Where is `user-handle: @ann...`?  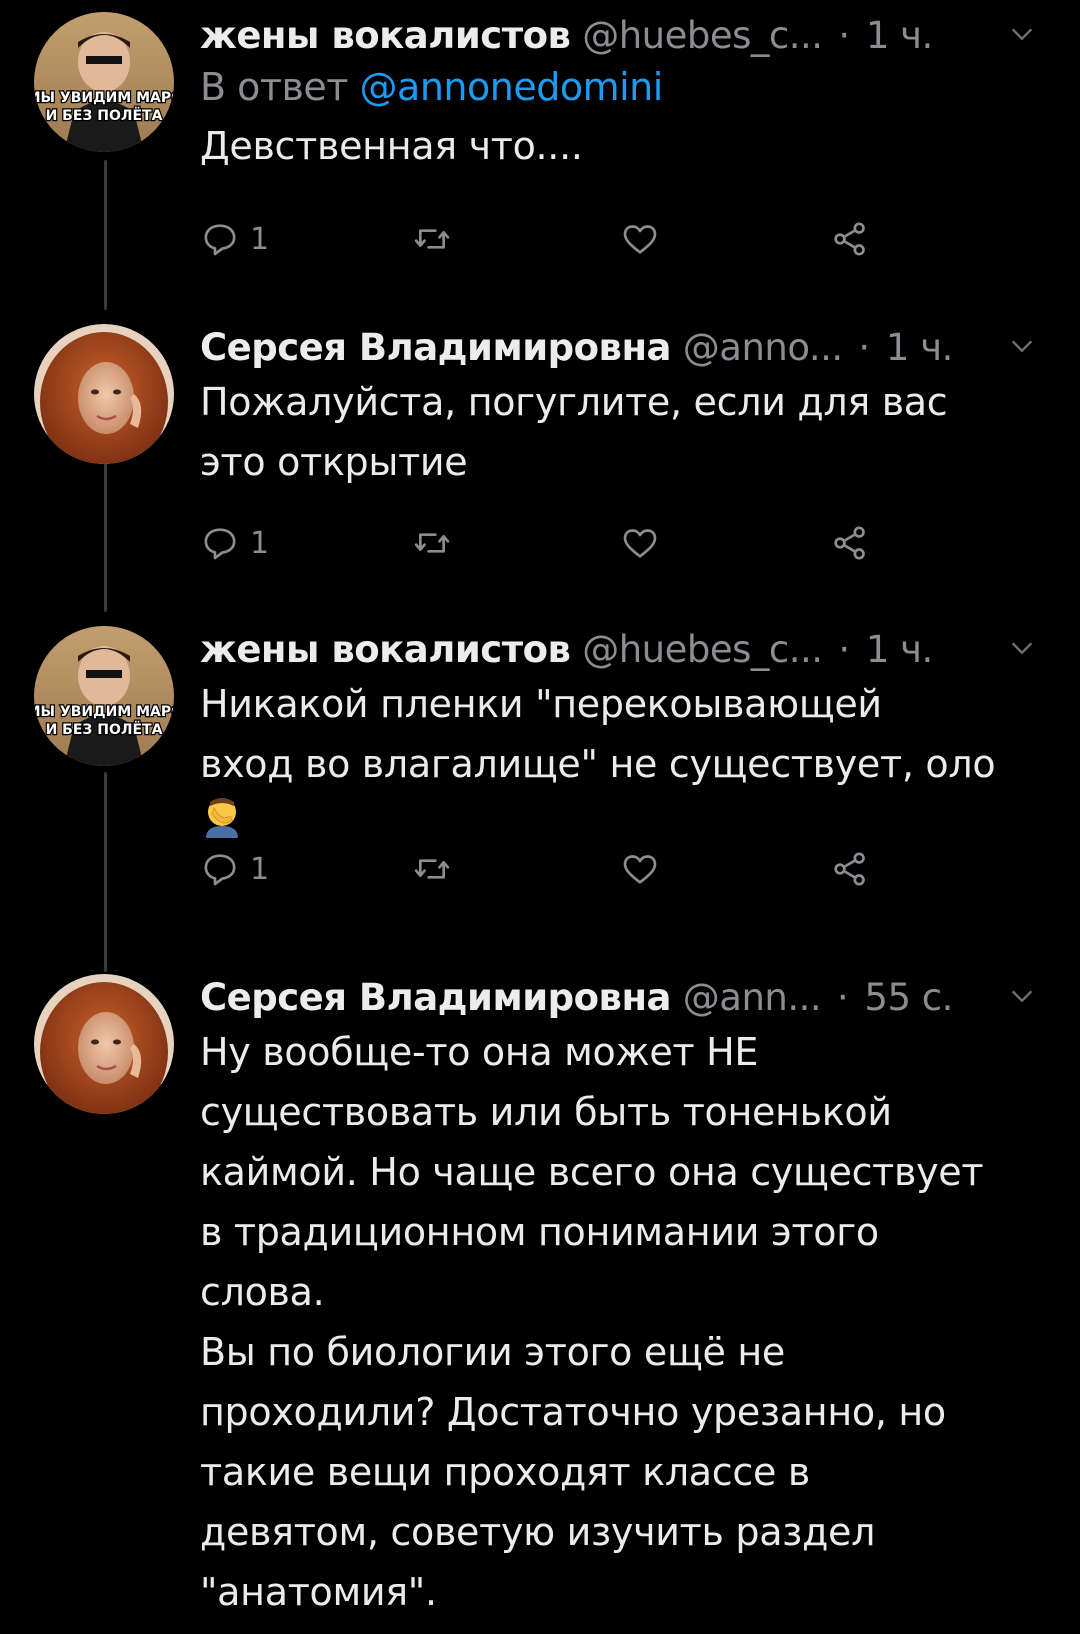
user-handle: @ann... is located at coordinates (752, 997).